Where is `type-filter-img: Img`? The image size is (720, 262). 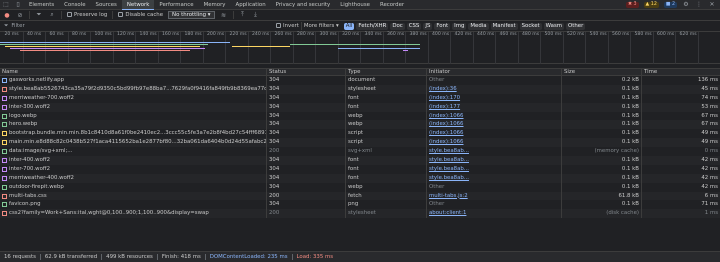 type-filter-img: Img is located at coordinates (459, 26).